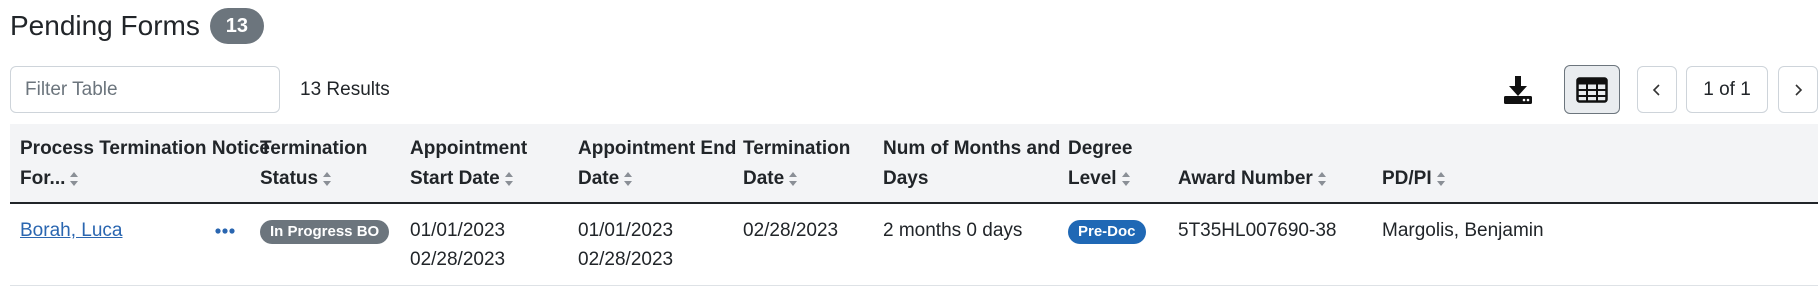  What do you see at coordinates (1252, 179) in the screenshot?
I see `column-header-award-number: Award Number` at bounding box center [1252, 179].